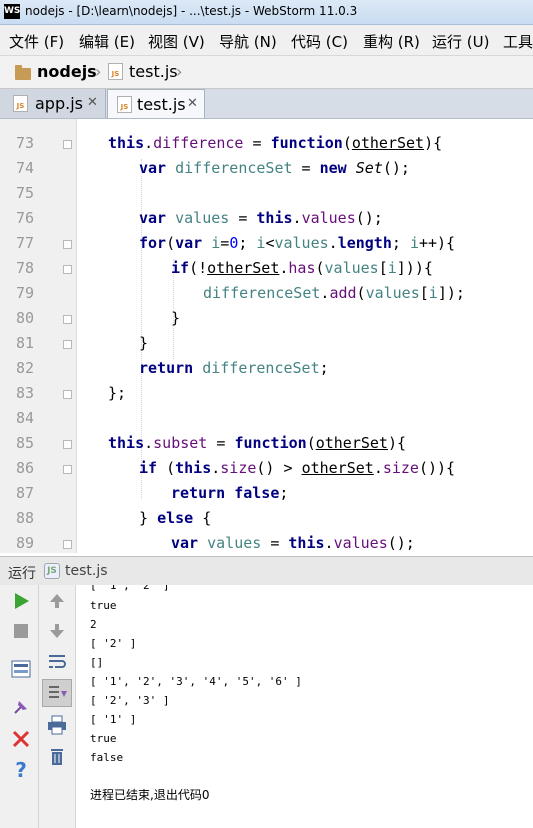 Image resolution: width=533 pixels, height=828 pixels. I want to click on code-line: differenceSet.add(values[i]);, so click(334, 293).